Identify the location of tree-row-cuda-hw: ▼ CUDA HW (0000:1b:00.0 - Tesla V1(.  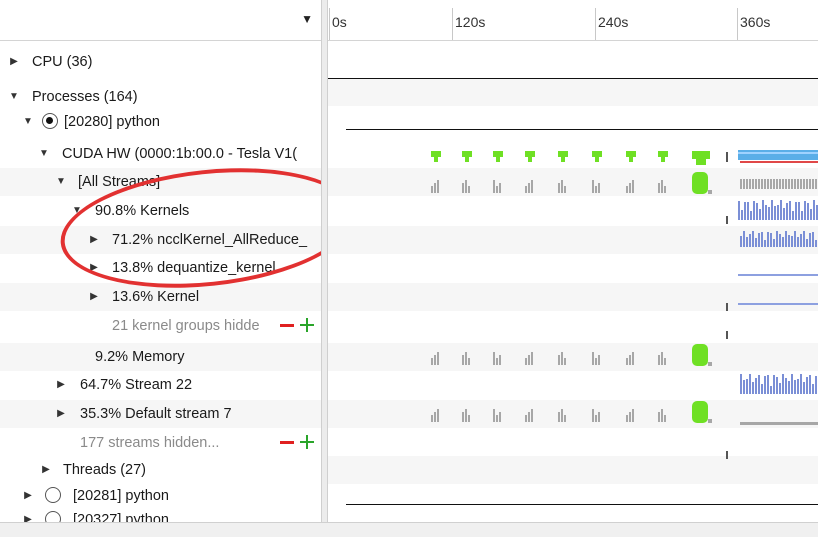
(160, 154).